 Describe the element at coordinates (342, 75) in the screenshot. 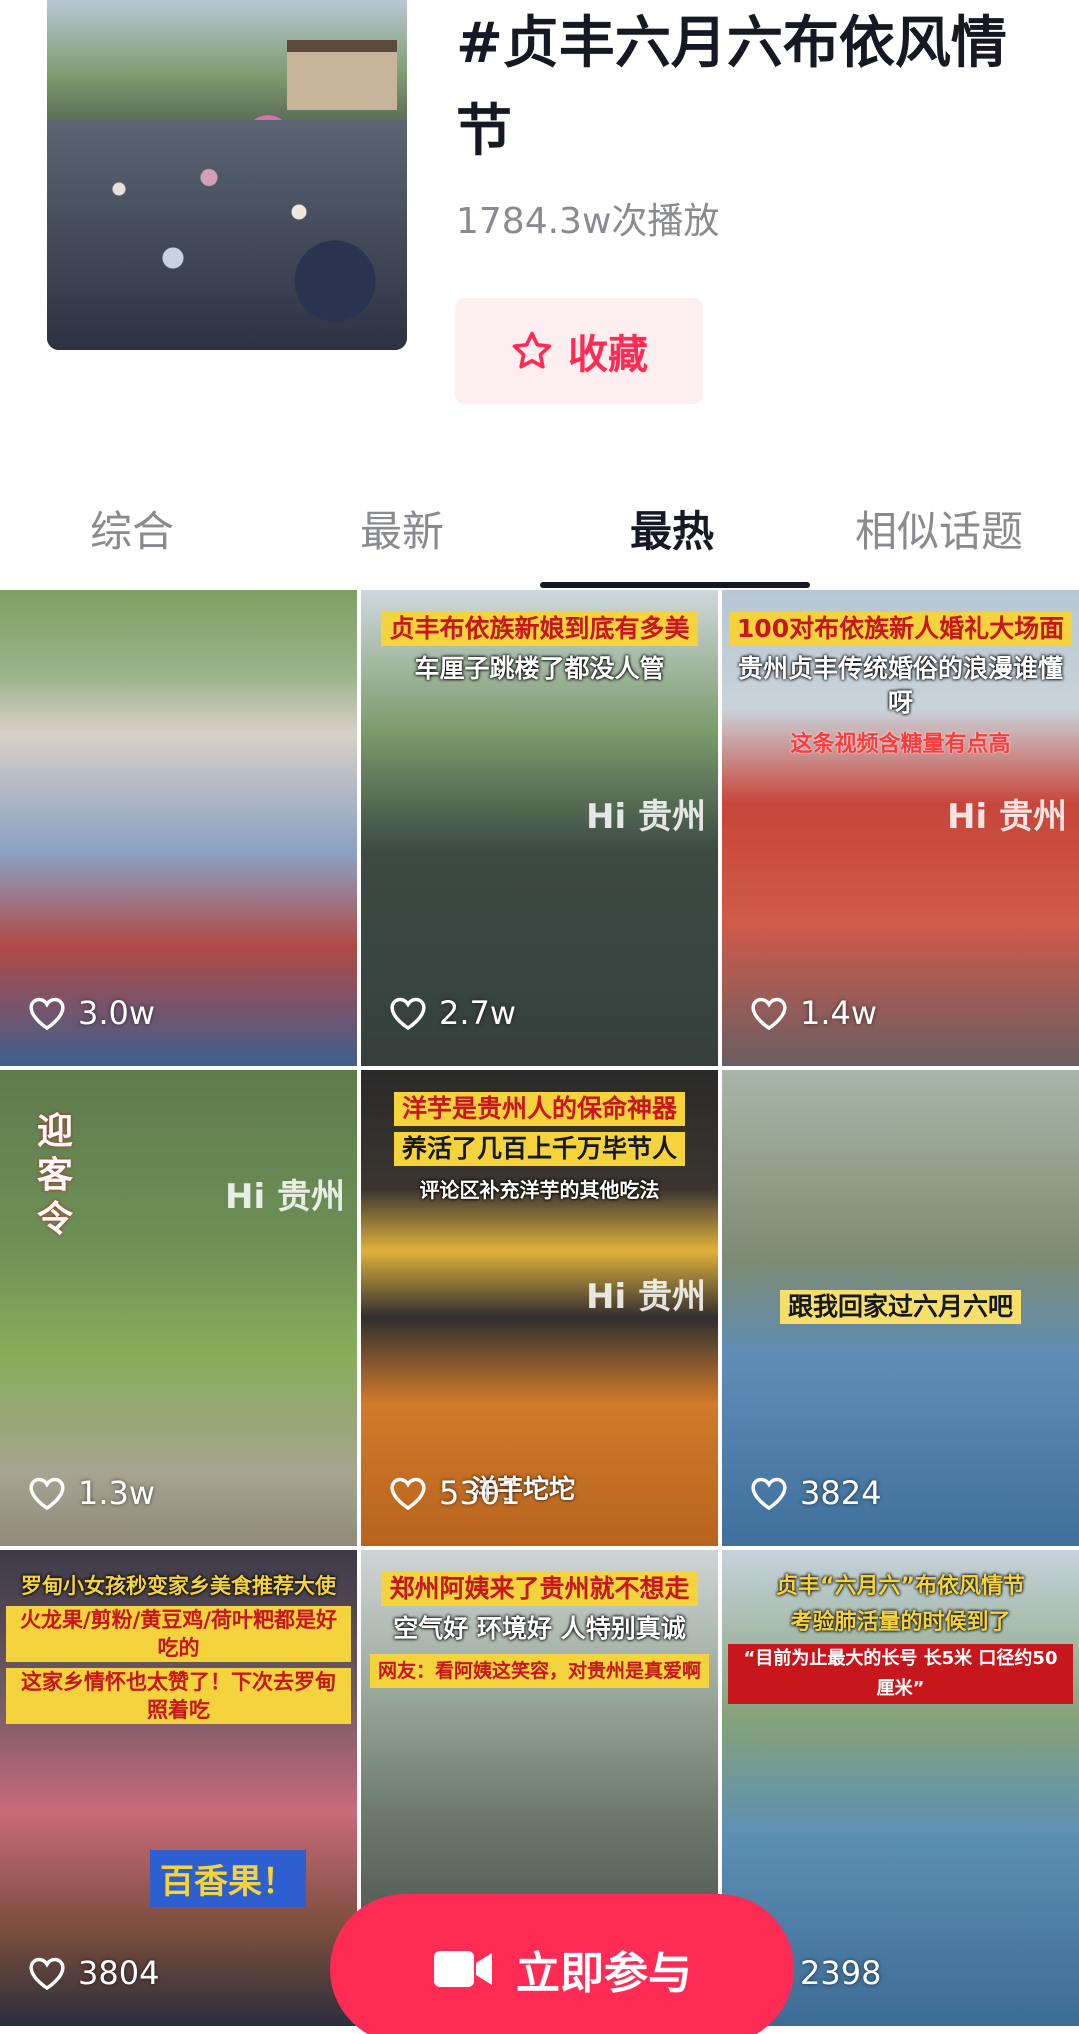

I see `cover-house-shape` at that location.